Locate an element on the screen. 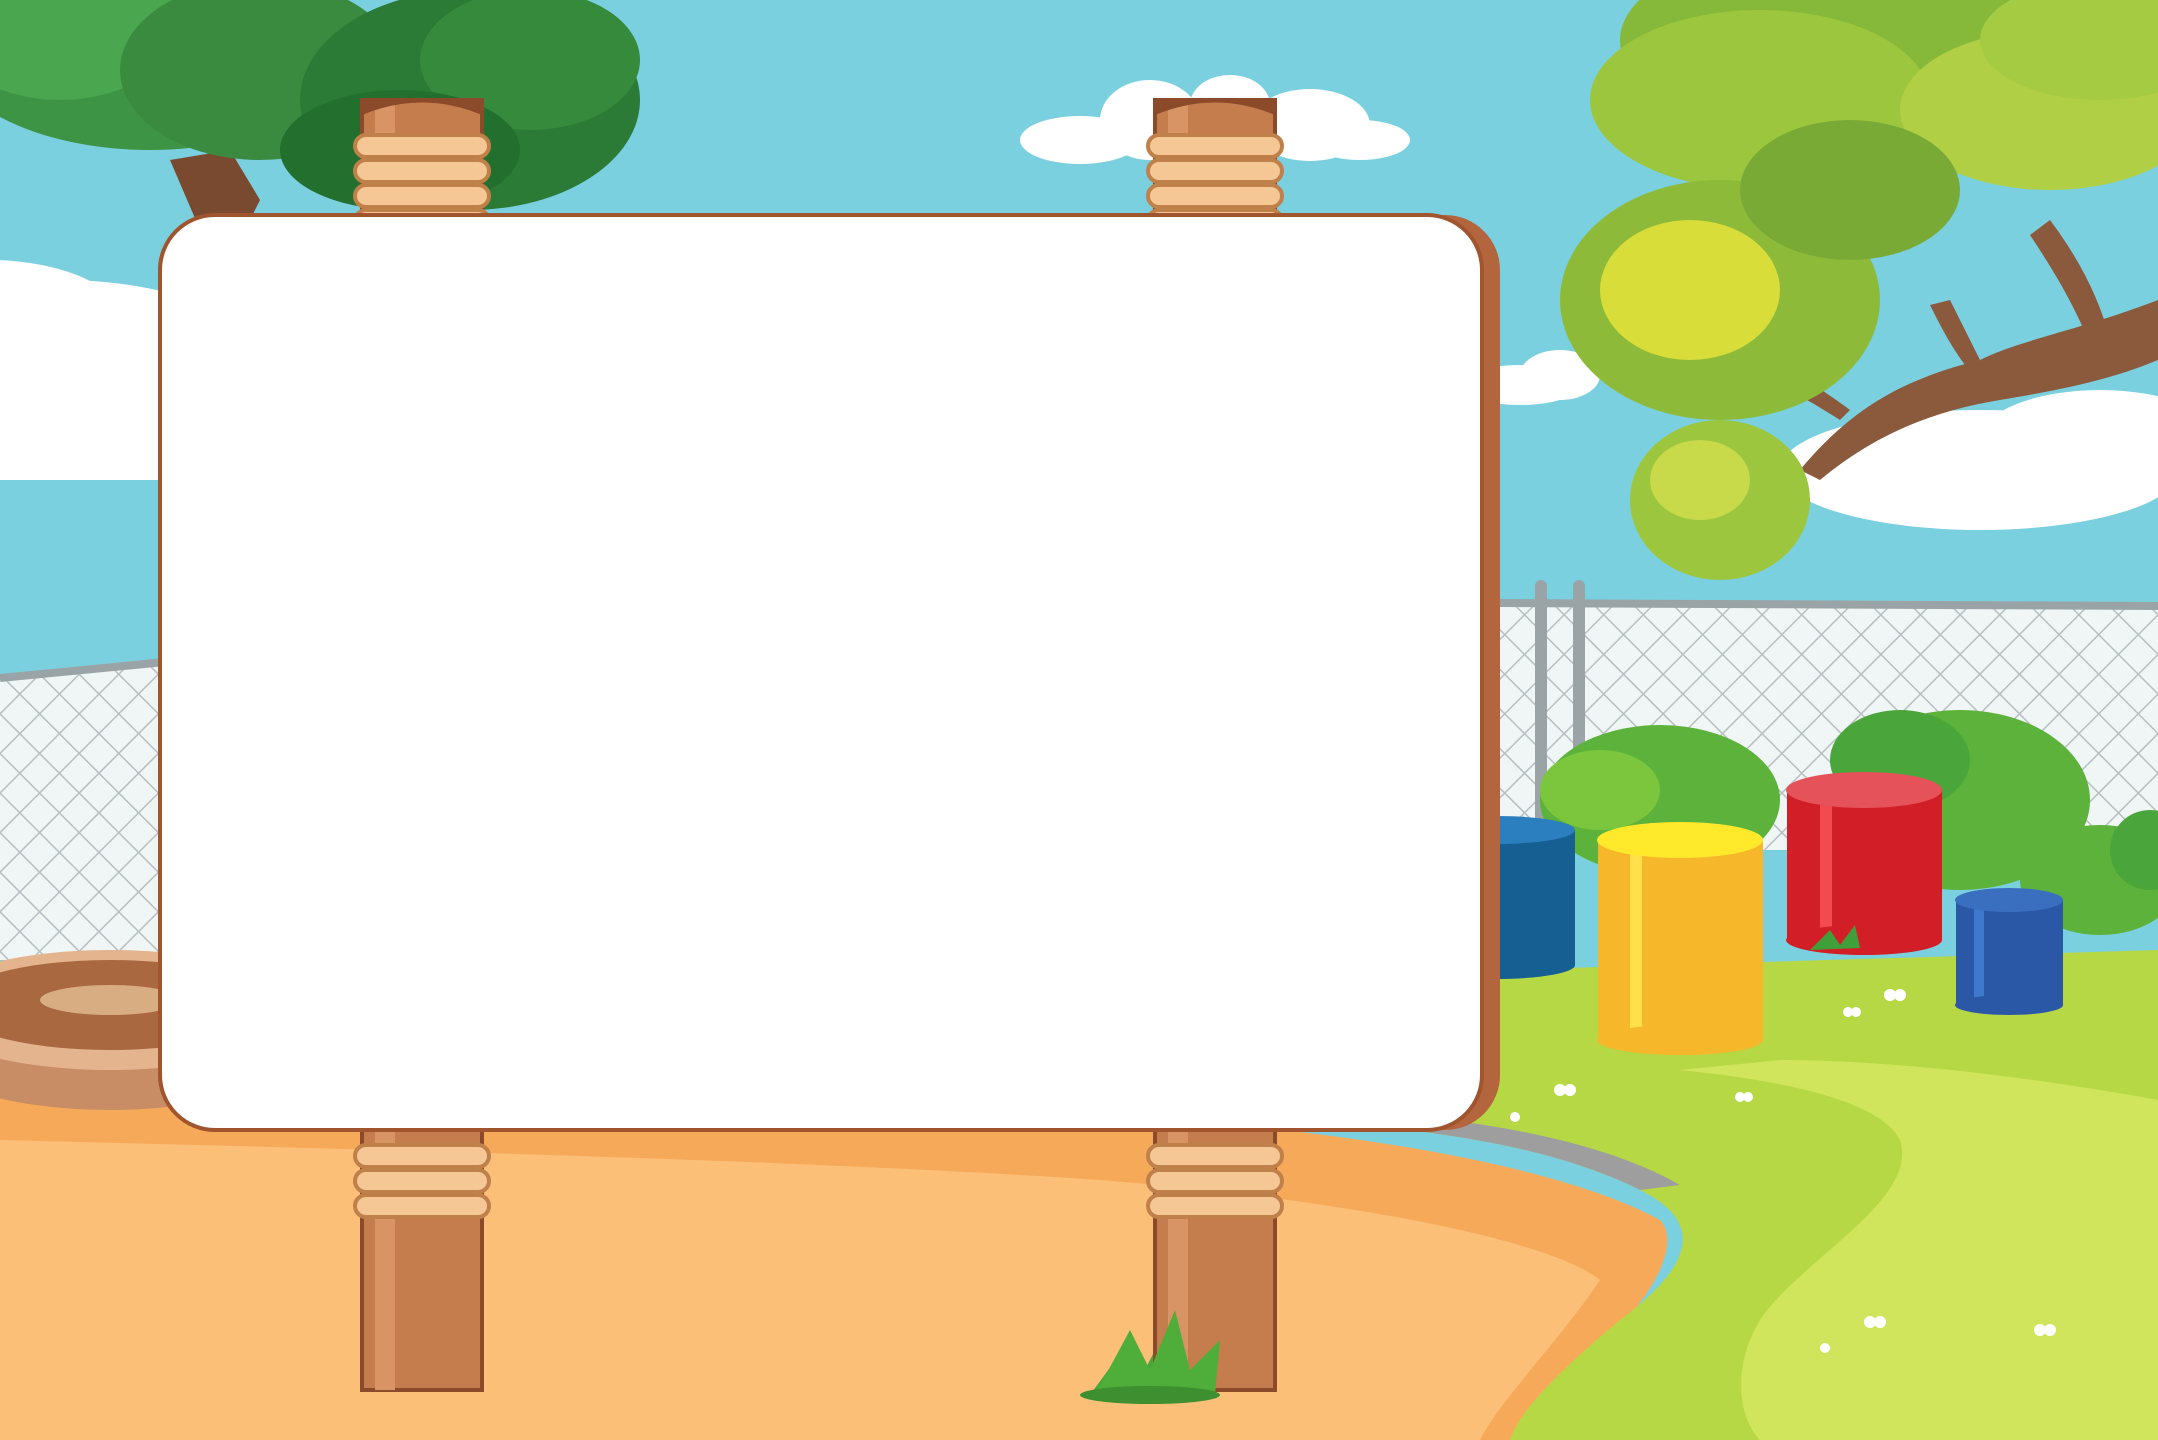 The width and height of the screenshot is (2158, 1440). drum-yellow is located at coordinates (1680, 938).